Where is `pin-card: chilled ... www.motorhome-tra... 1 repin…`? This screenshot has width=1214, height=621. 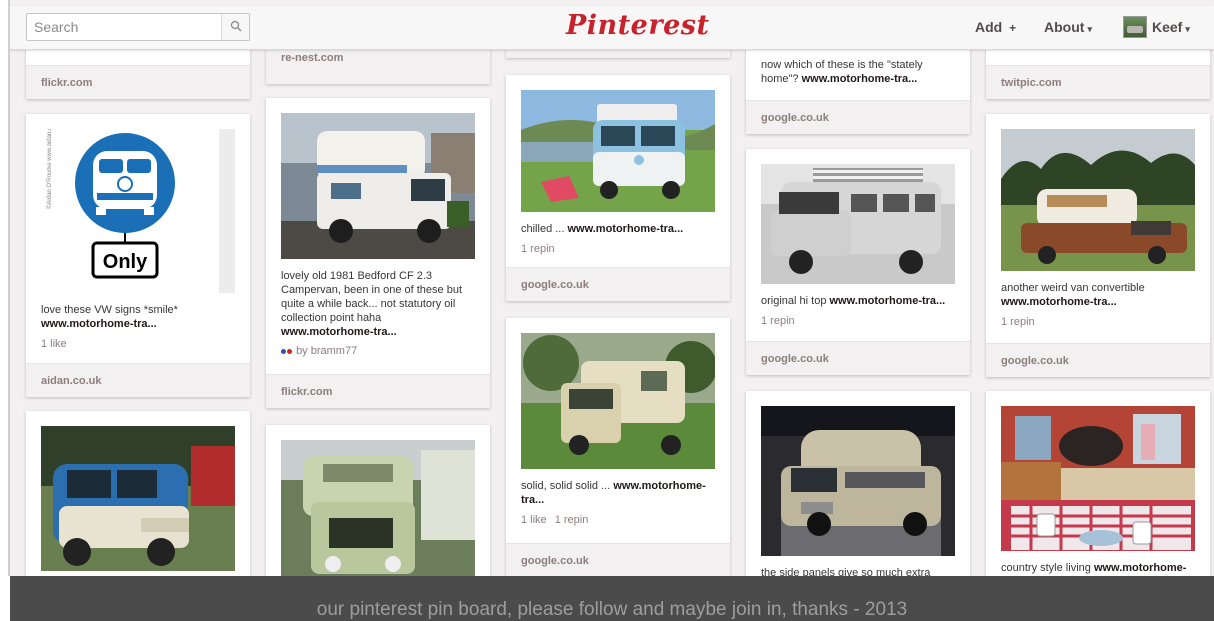
pin-card: chilled ... www.motorhome-tra... 1 repin… is located at coordinates (618, 188).